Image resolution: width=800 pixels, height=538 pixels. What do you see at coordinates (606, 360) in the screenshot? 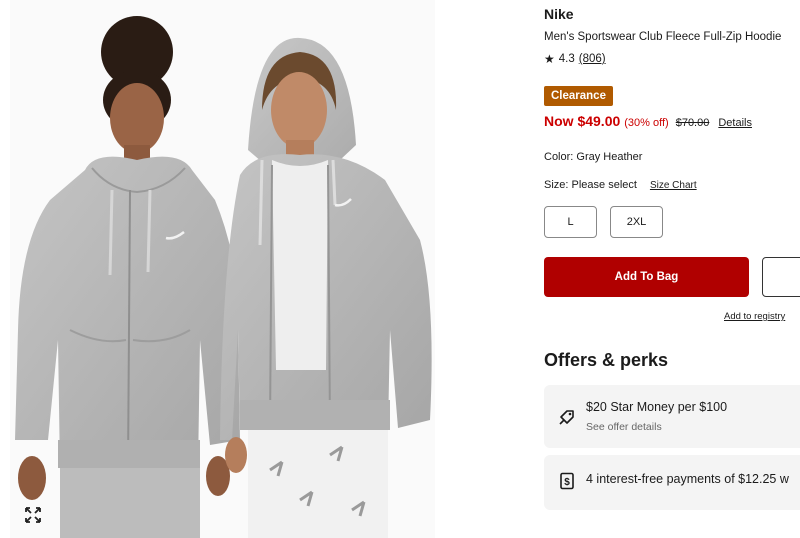
I see `offers-heading: Offers & perks` at bounding box center [606, 360].